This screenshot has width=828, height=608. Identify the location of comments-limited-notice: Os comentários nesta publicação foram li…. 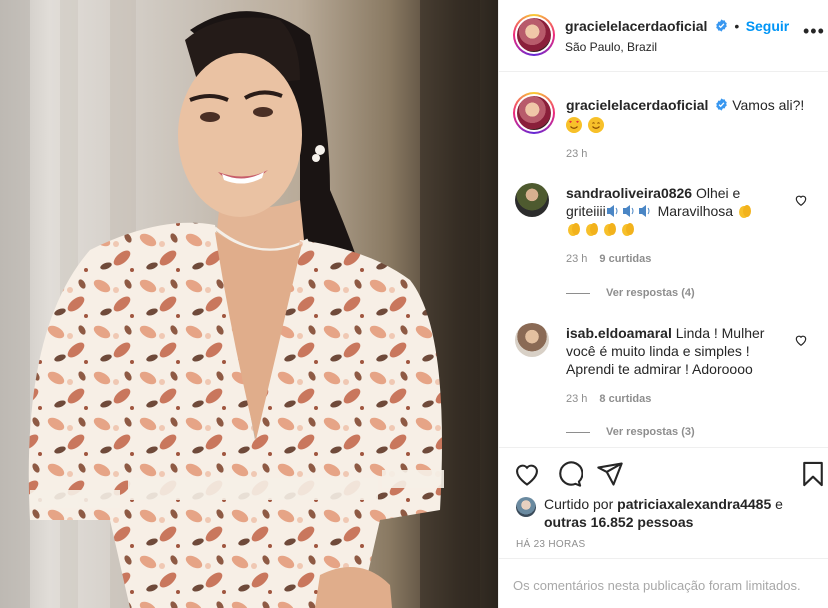
(663, 583).